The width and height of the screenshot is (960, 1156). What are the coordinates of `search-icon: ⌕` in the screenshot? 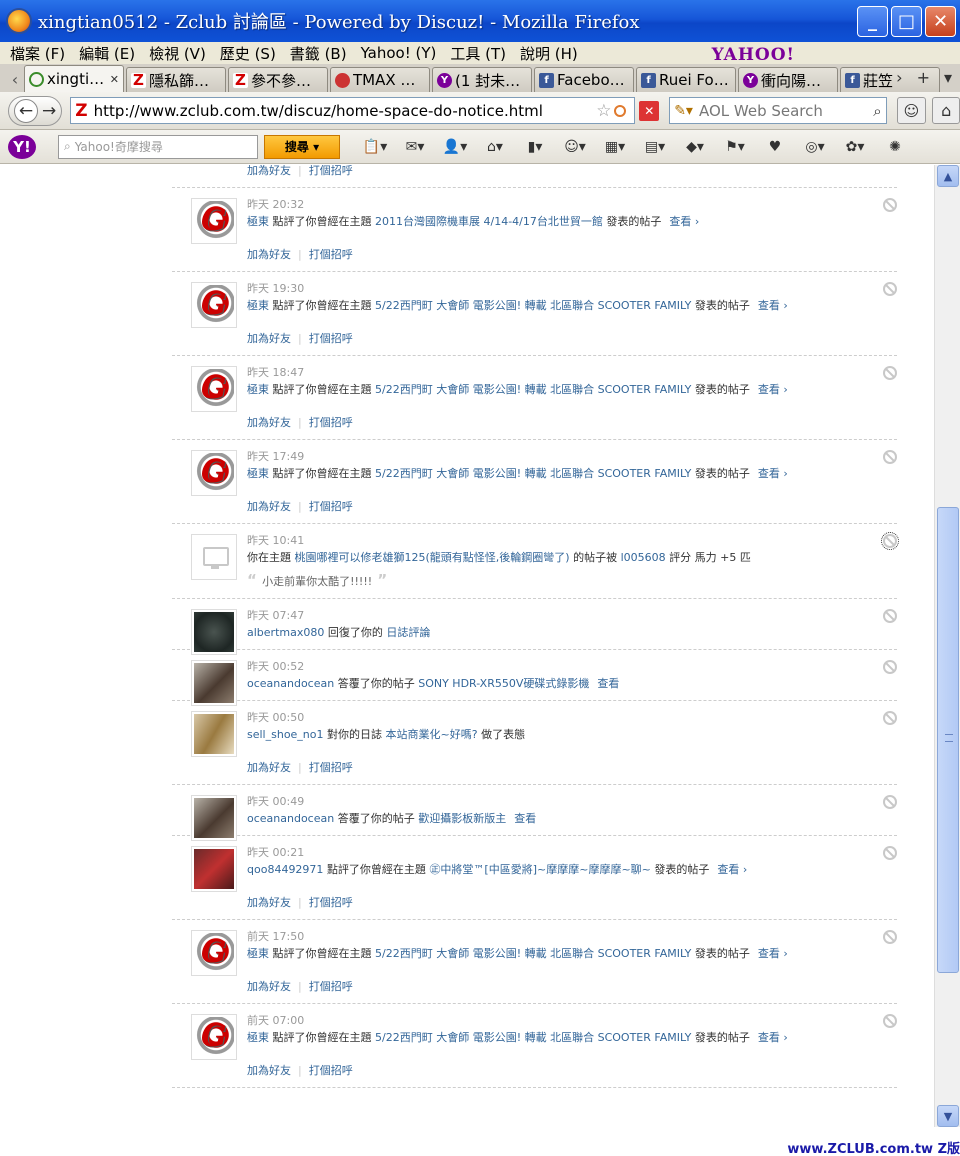 It's located at (877, 111).